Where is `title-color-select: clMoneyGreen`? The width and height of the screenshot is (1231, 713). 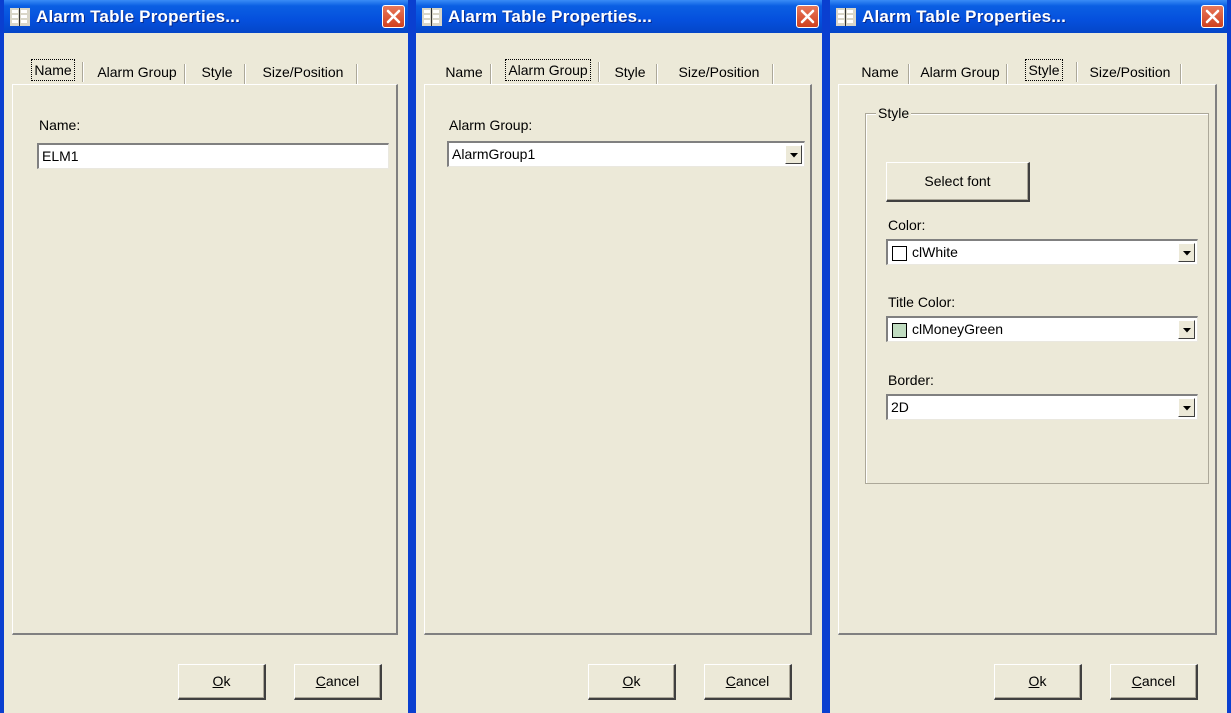
title-color-select: clMoneyGreen is located at coordinates (1042, 329).